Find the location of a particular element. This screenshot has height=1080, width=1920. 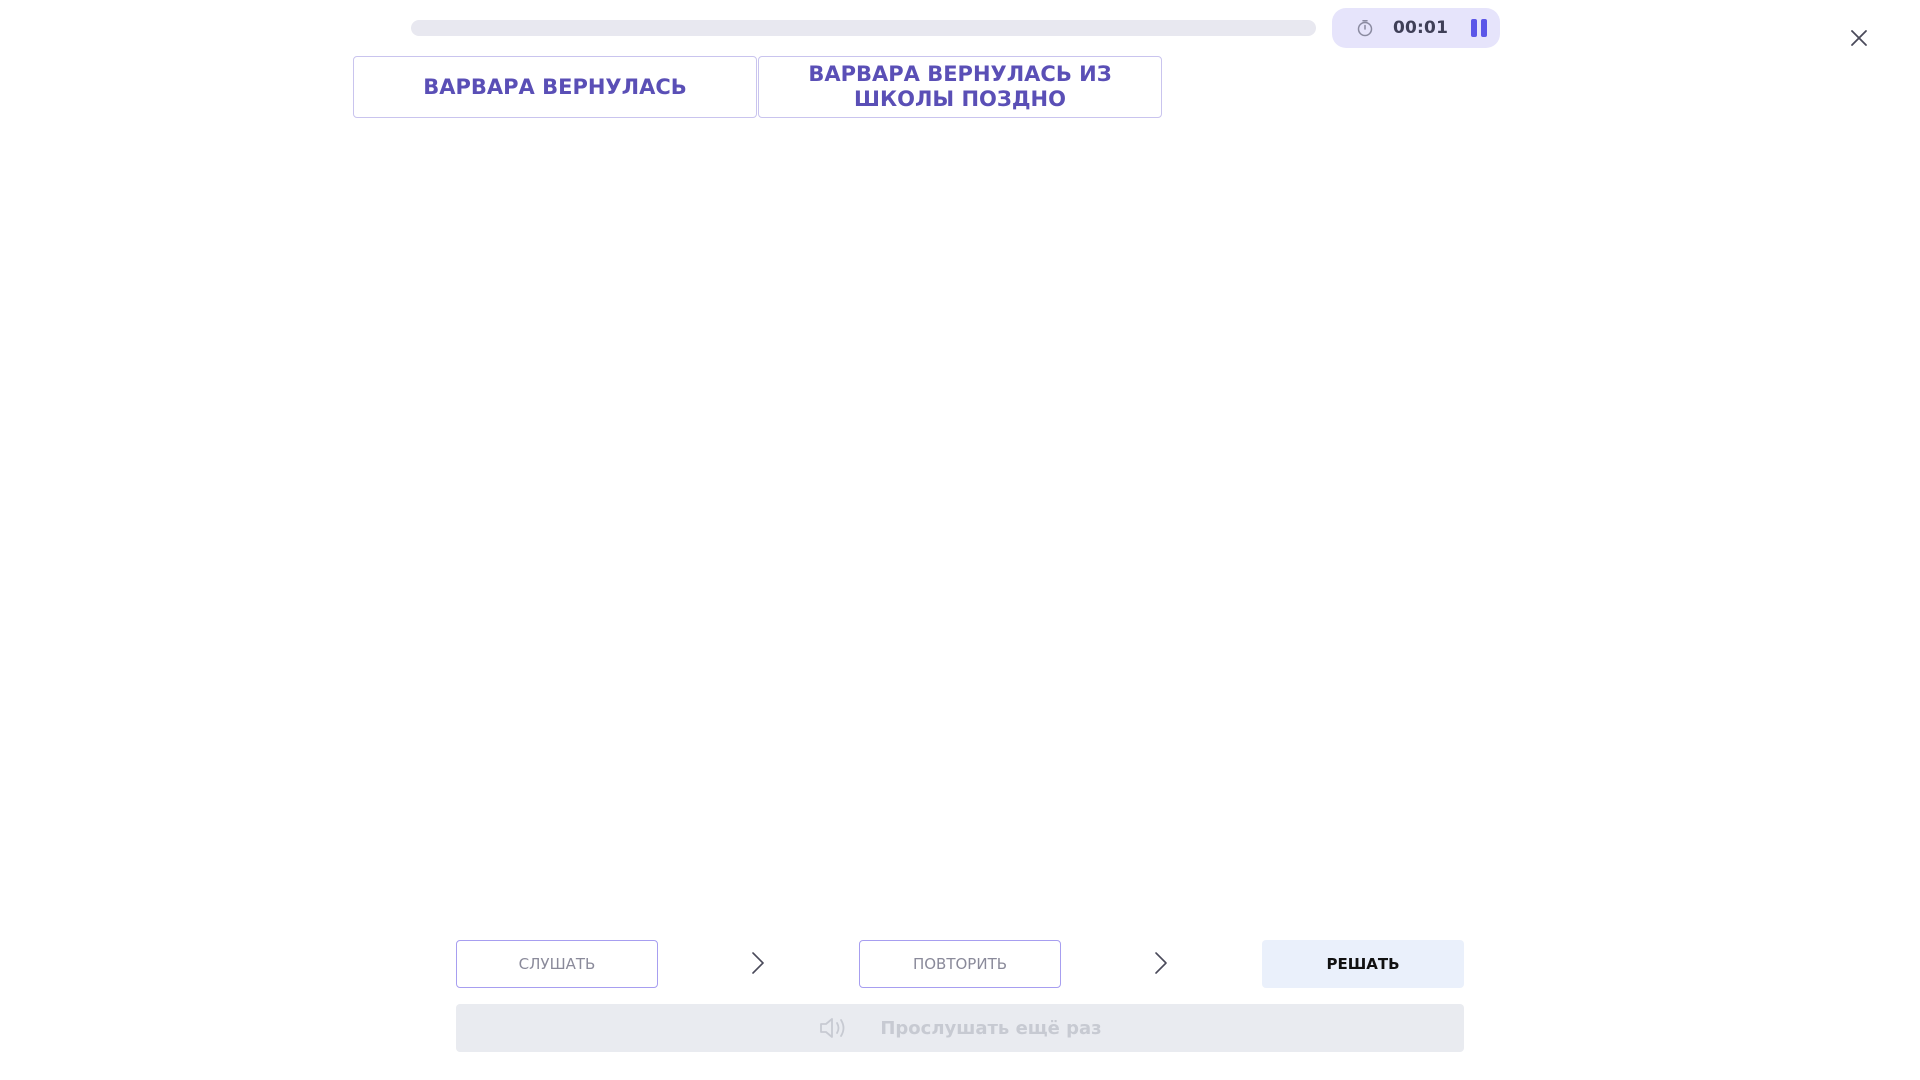

repeat-step-button: ПОВТОРИТЬ is located at coordinates (960, 964).